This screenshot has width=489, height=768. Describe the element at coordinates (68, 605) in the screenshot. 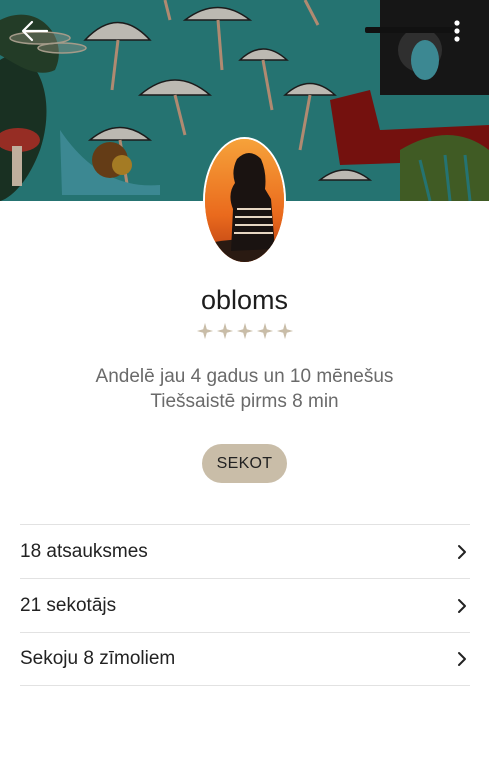

I see `list-item-label: 21 sekotājs` at that location.